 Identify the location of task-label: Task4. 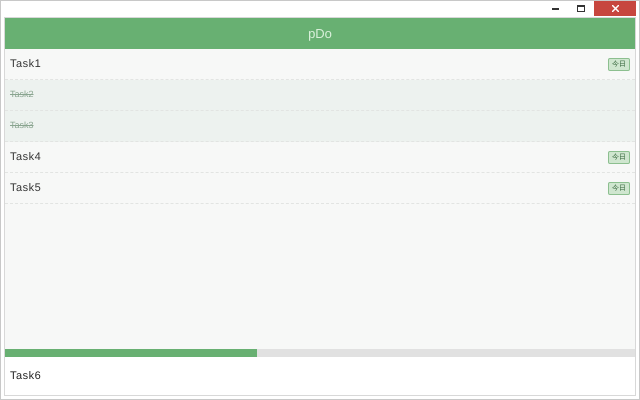
(26, 157).